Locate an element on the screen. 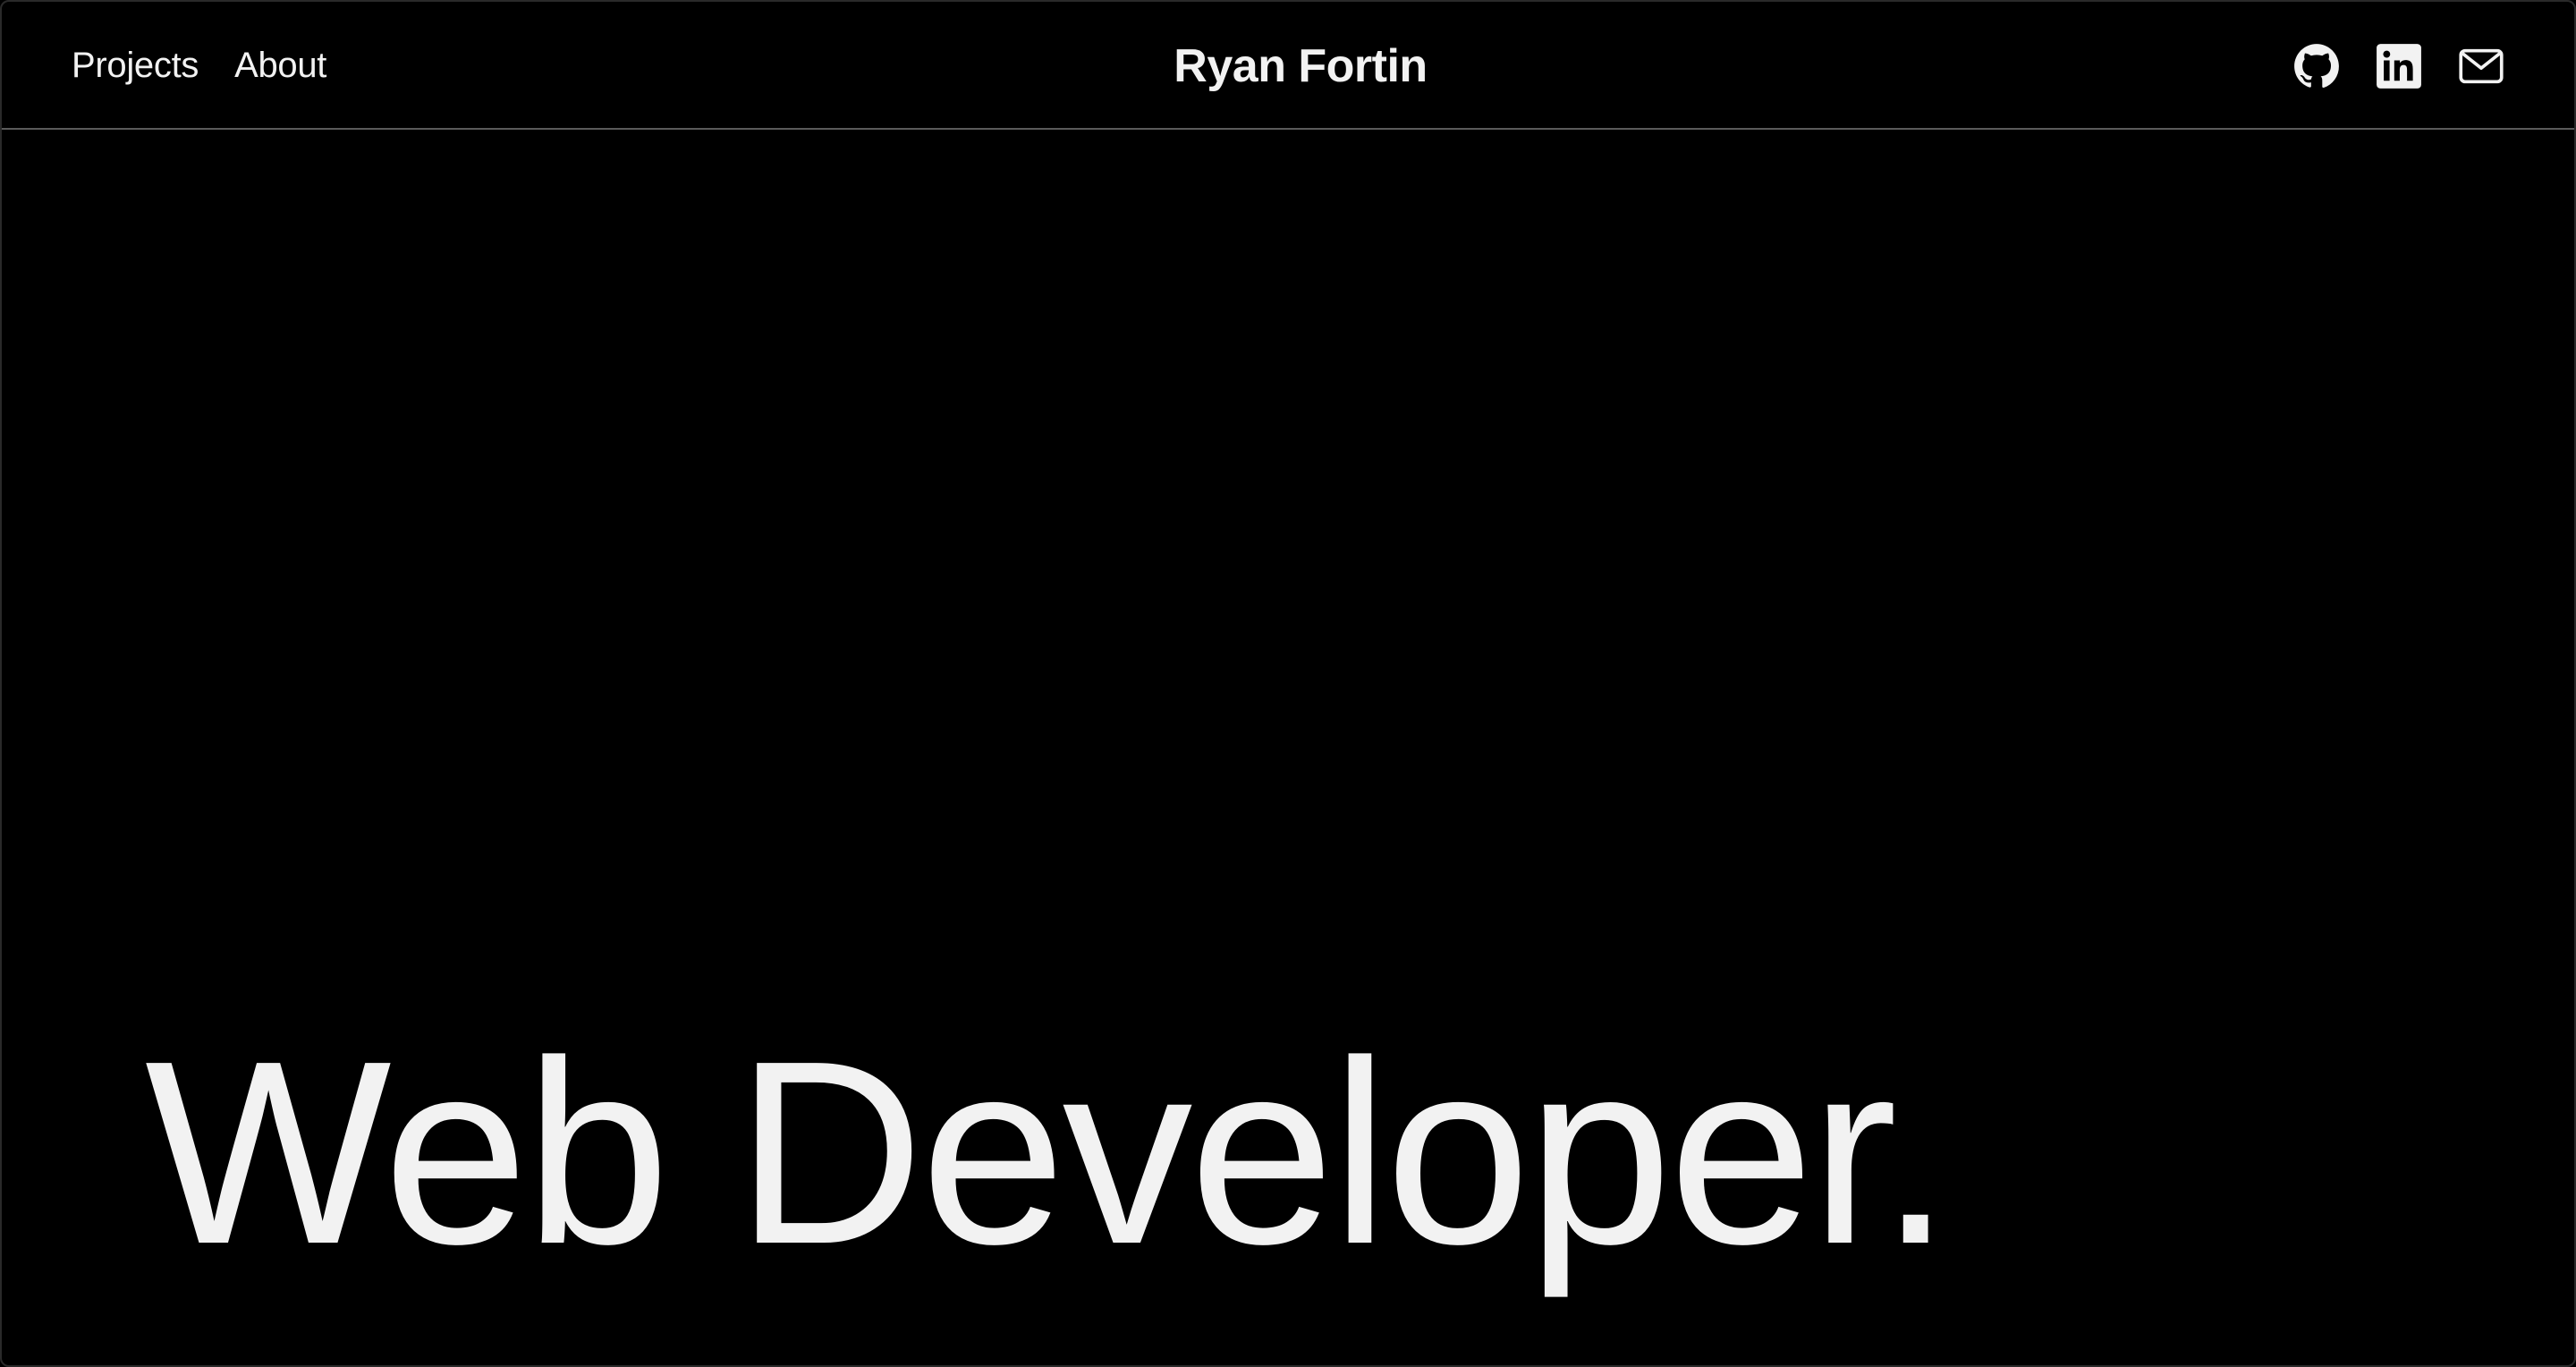 The height and width of the screenshot is (1367, 2576). navbar: Projects About Ryan Fortin is located at coordinates (1288, 66).